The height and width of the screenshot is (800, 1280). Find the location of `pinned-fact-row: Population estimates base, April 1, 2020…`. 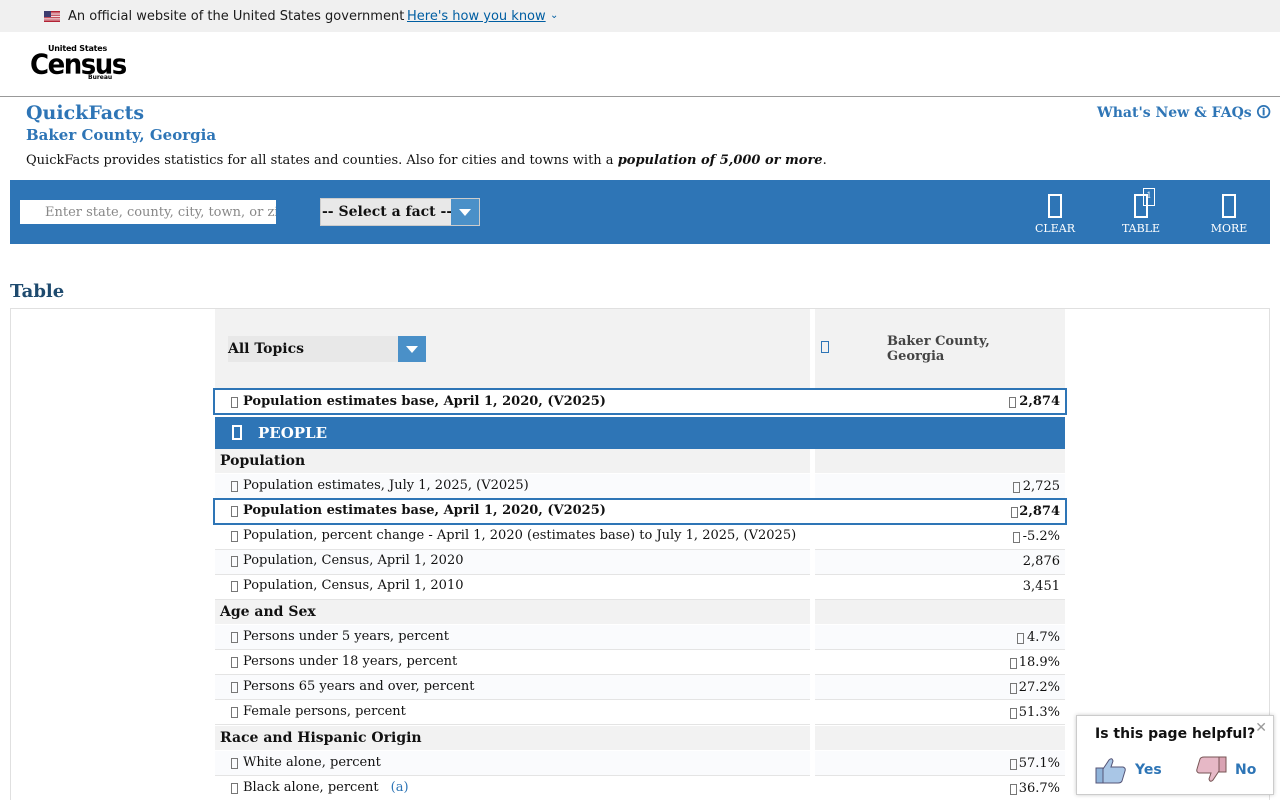

pinned-fact-row: Population estimates base, April 1, 2020… is located at coordinates (640, 401).